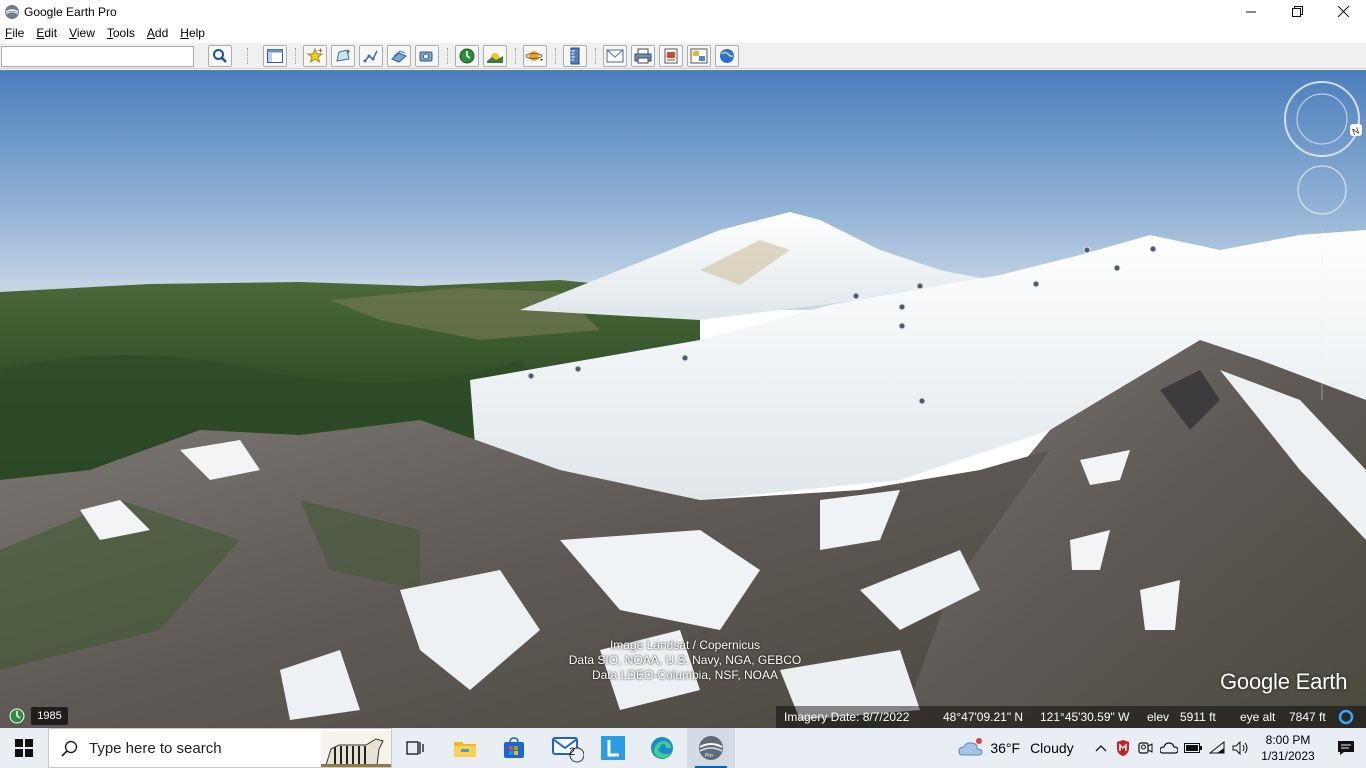  What do you see at coordinates (1297, 11) in the screenshot?
I see `restore-button` at bounding box center [1297, 11].